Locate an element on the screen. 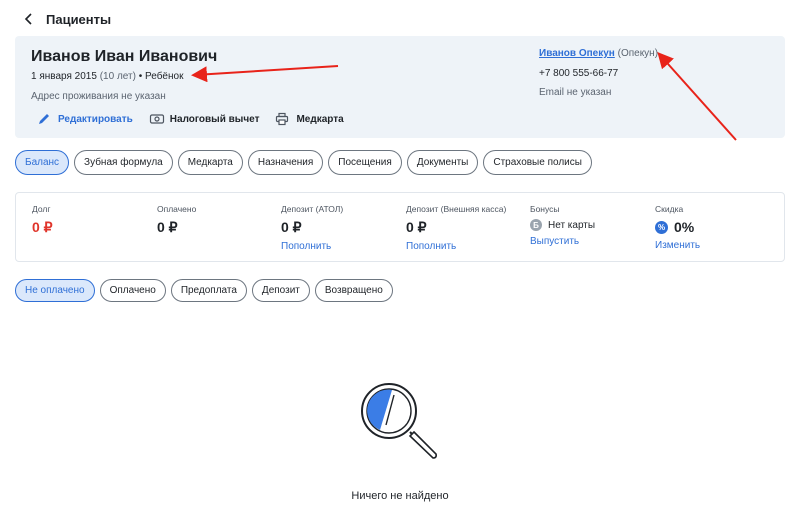 This screenshot has width=800, height=530. filter-deposit: Депозит is located at coordinates (280, 290).